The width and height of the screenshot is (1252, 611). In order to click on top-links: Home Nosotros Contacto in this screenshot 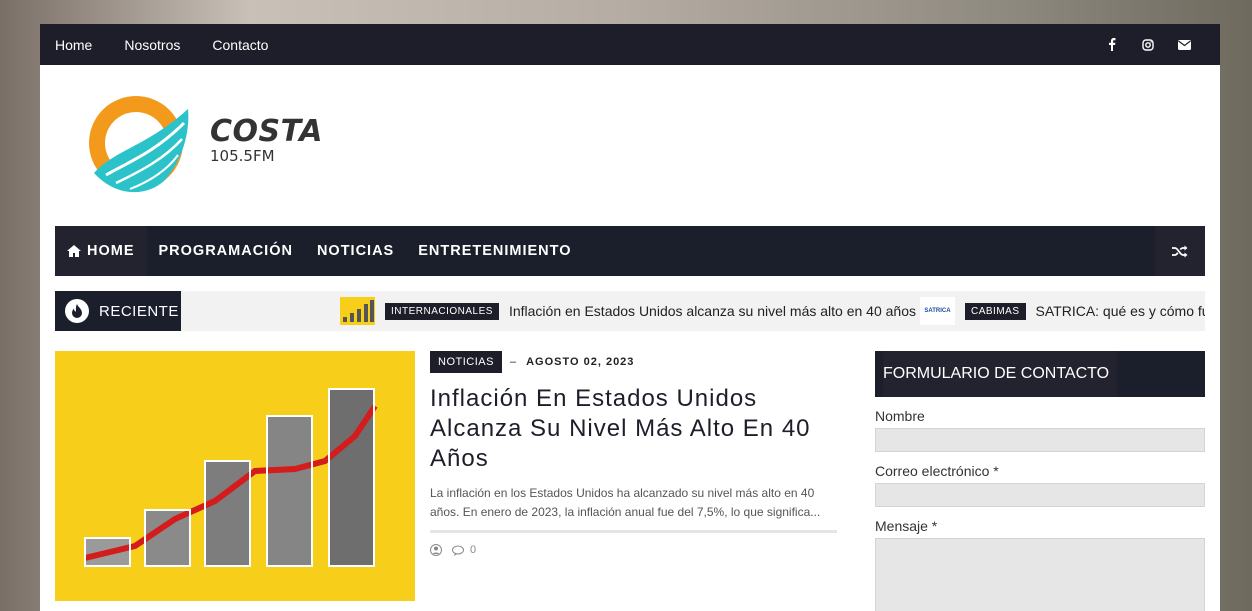, I will do `click(177, 45)`.